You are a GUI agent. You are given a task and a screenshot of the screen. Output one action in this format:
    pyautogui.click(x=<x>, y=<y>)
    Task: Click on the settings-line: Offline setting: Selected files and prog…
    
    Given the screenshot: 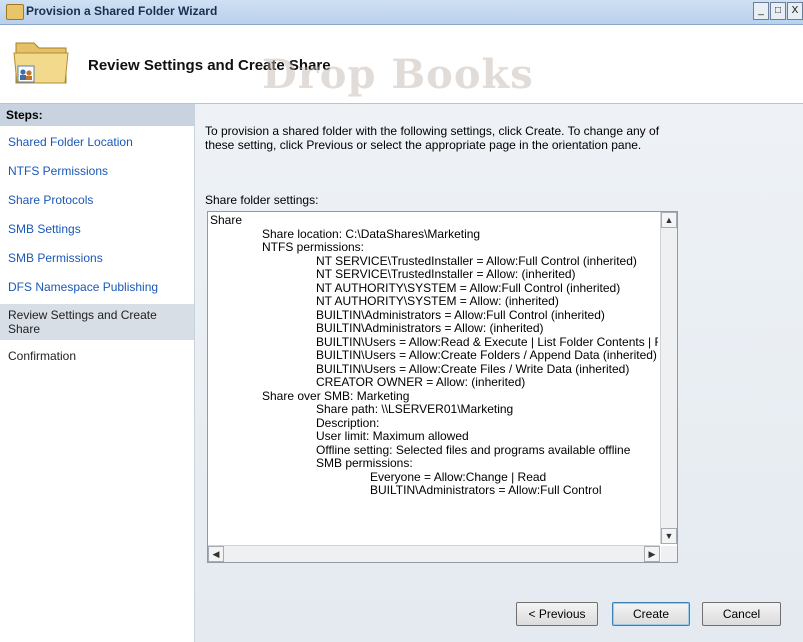 What is the action you would take?
    pyautogui.click(x=473, y=449)
    